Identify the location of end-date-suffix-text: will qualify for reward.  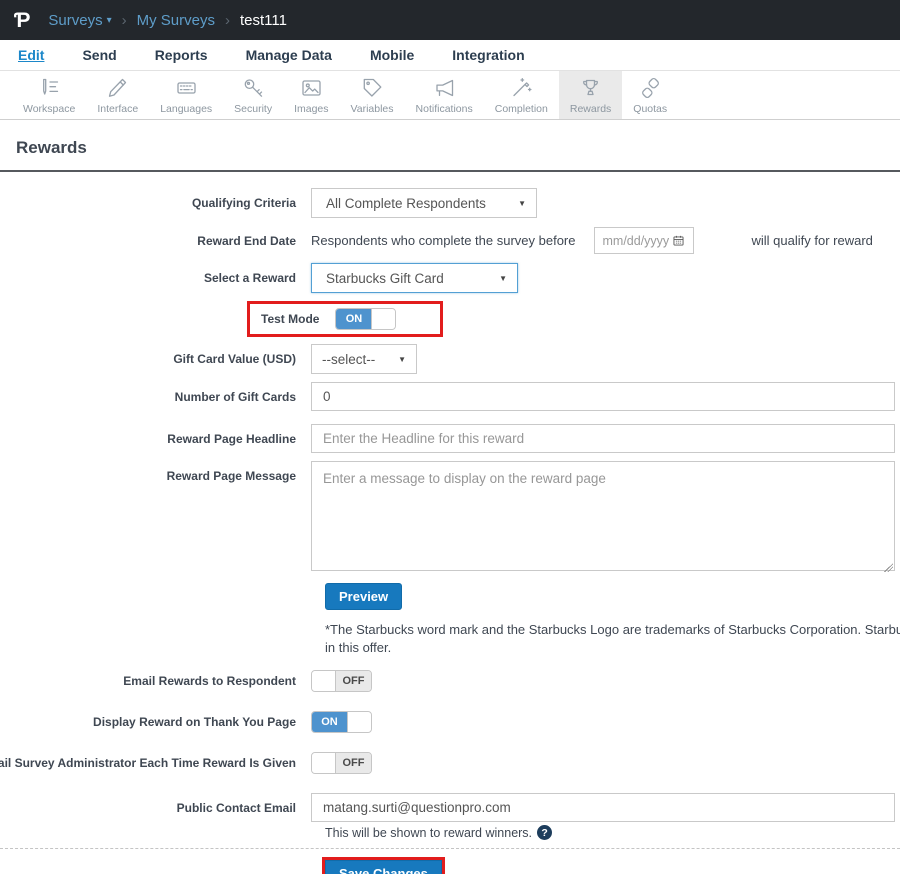
(812, 240).